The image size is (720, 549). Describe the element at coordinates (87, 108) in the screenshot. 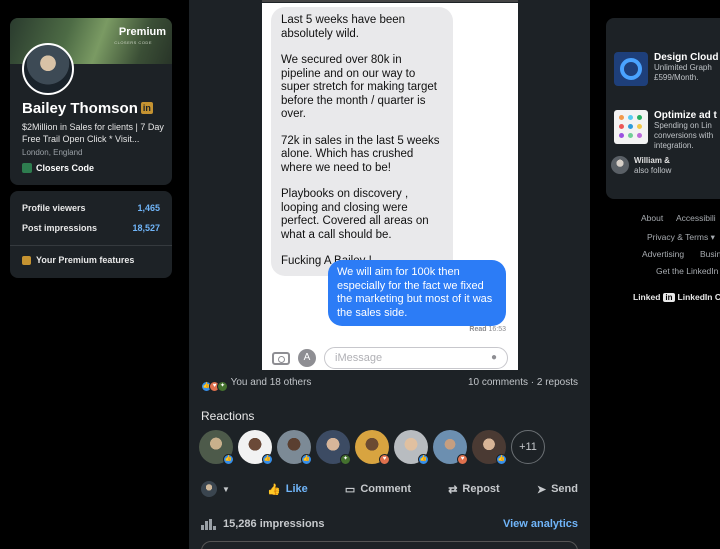

I see `profile-name: Bailey Thomson in` at that location.